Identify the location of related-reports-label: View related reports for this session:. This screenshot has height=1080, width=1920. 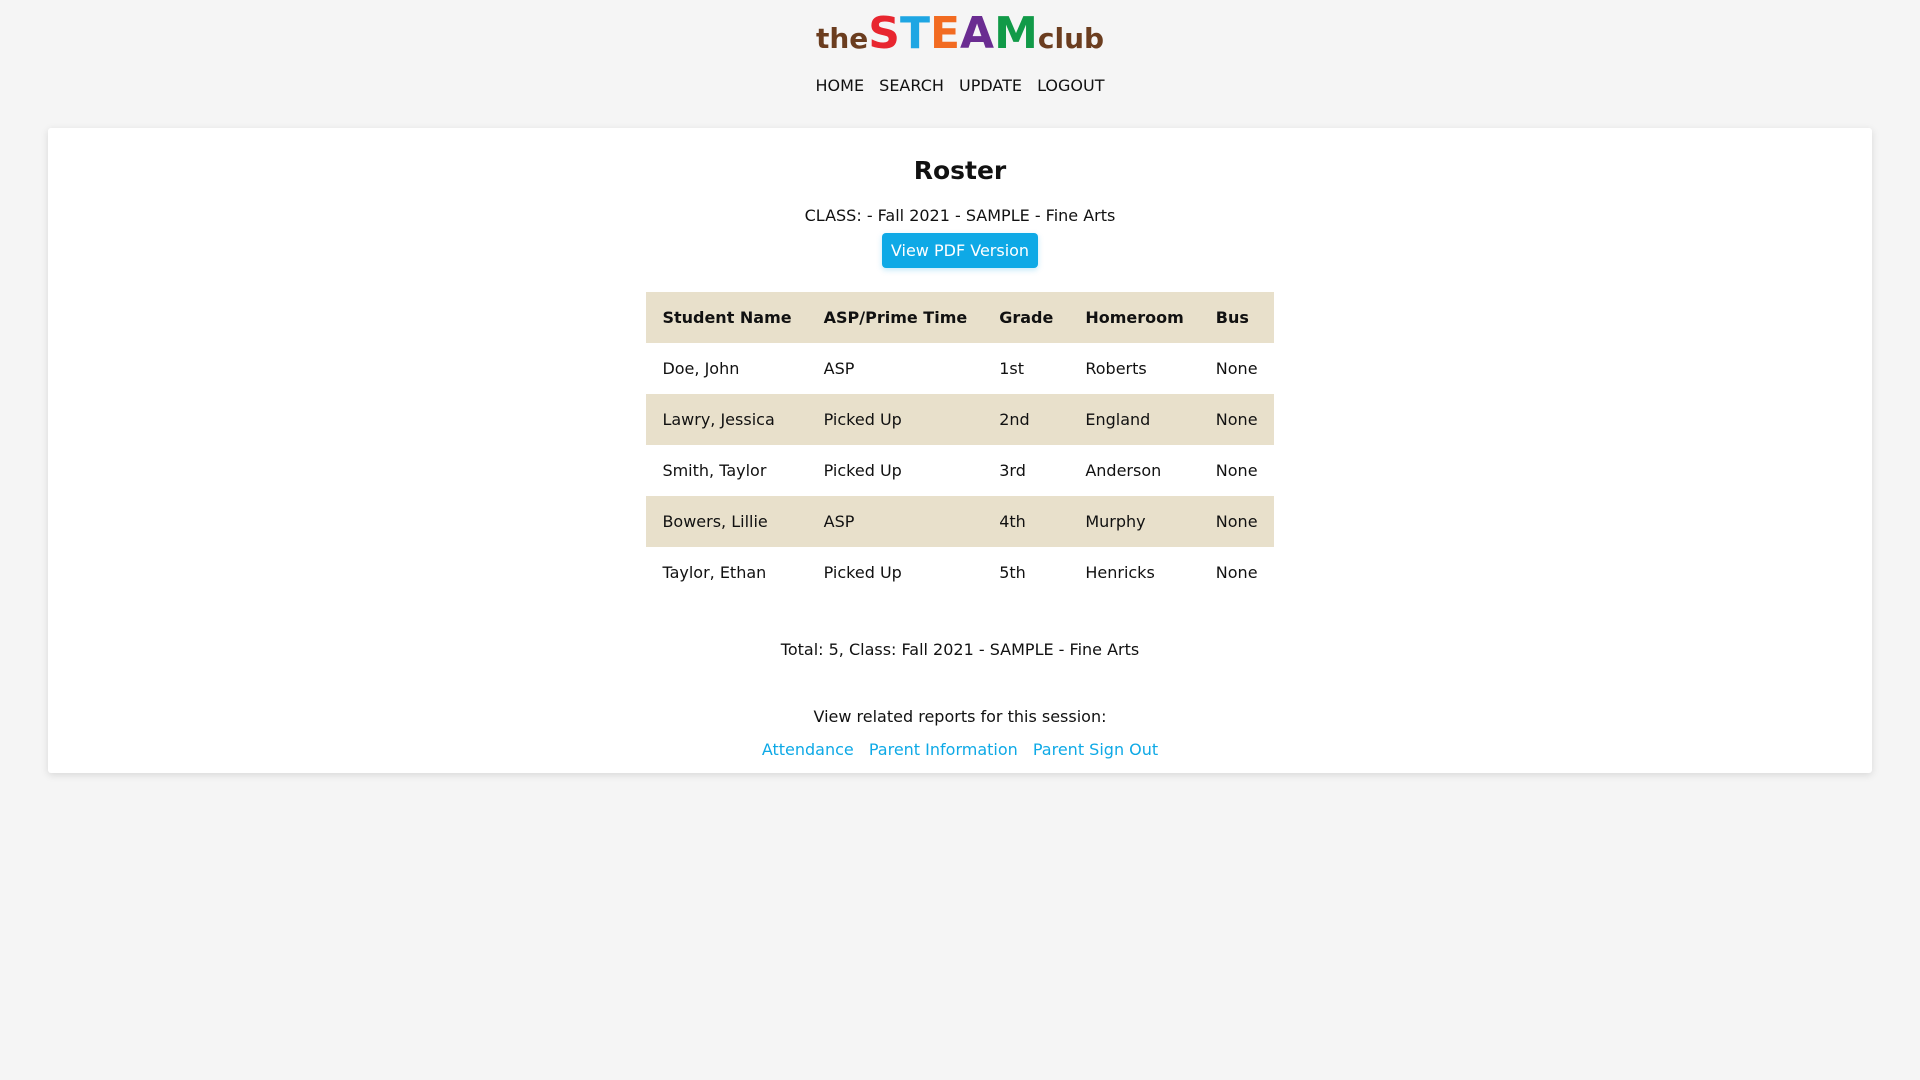
(960, 716).